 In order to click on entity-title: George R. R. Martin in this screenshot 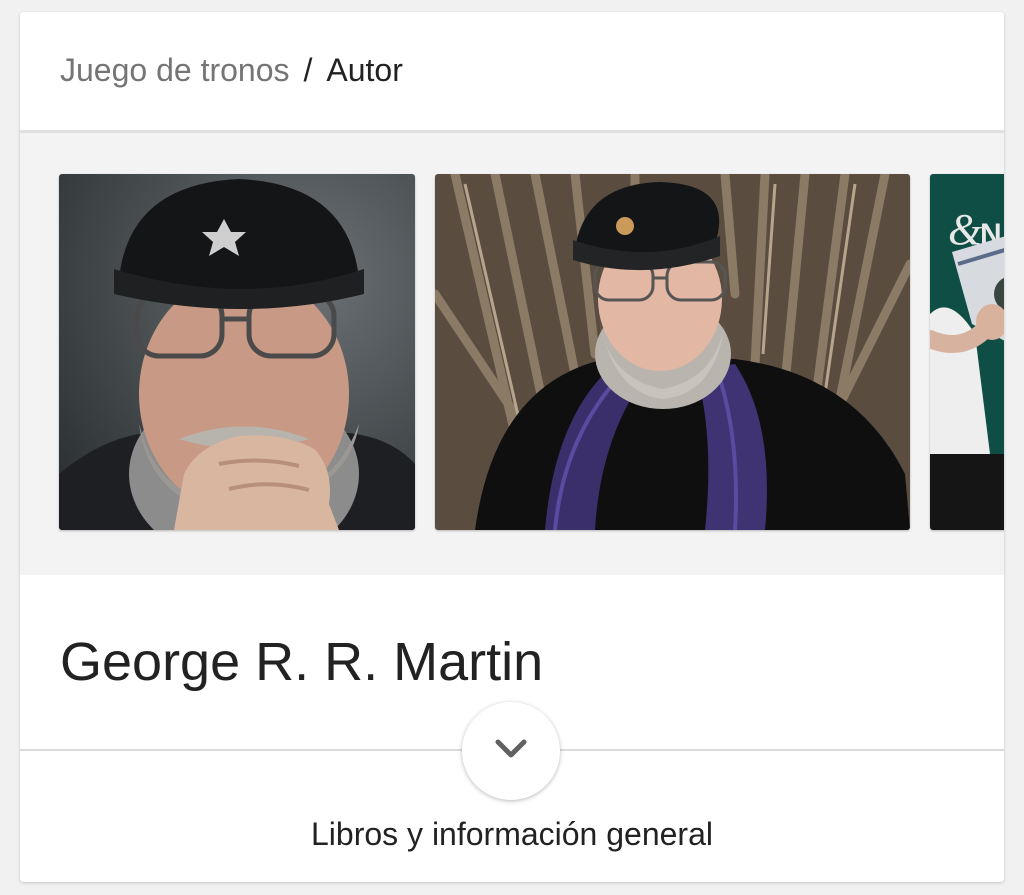, I will do `click(302, 662)`.